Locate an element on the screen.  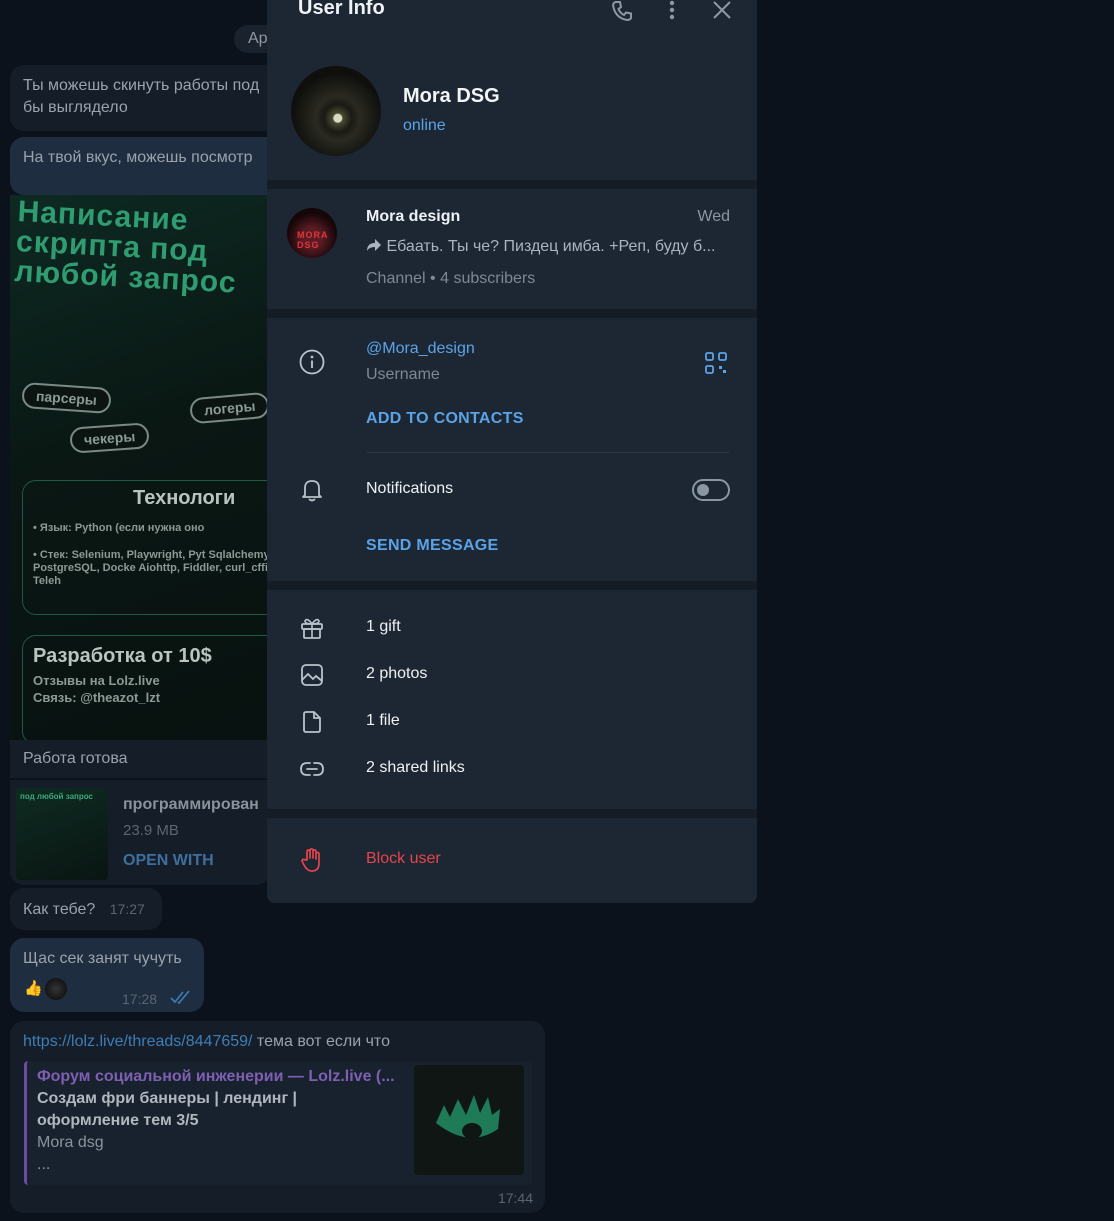
user-name: Mora DSG is located at coordinates (451, 96).